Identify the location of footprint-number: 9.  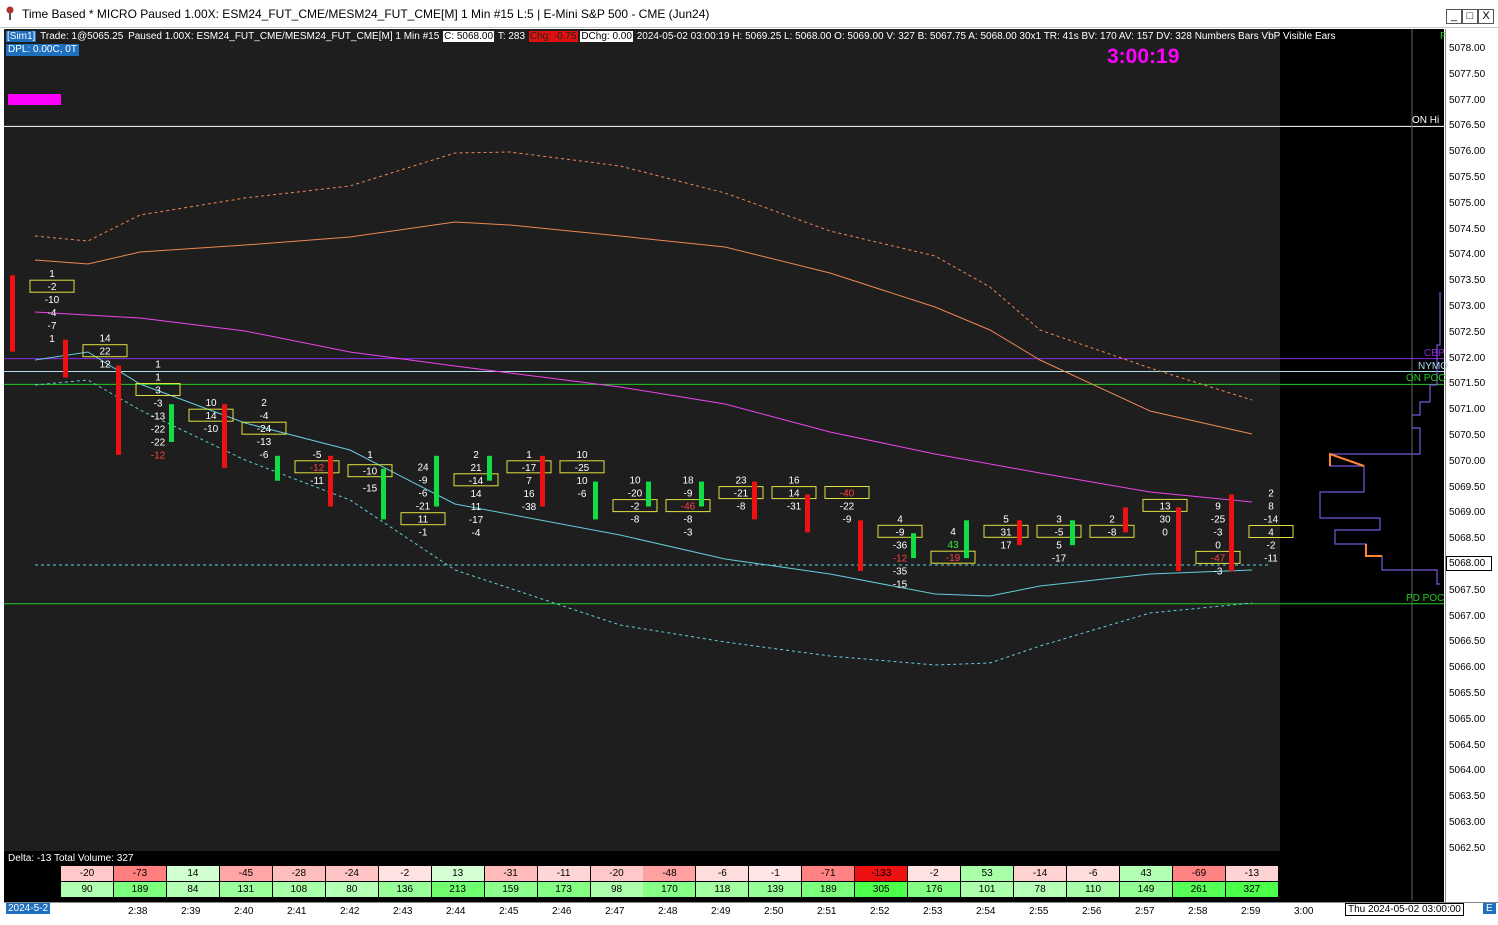
(1218, 506).